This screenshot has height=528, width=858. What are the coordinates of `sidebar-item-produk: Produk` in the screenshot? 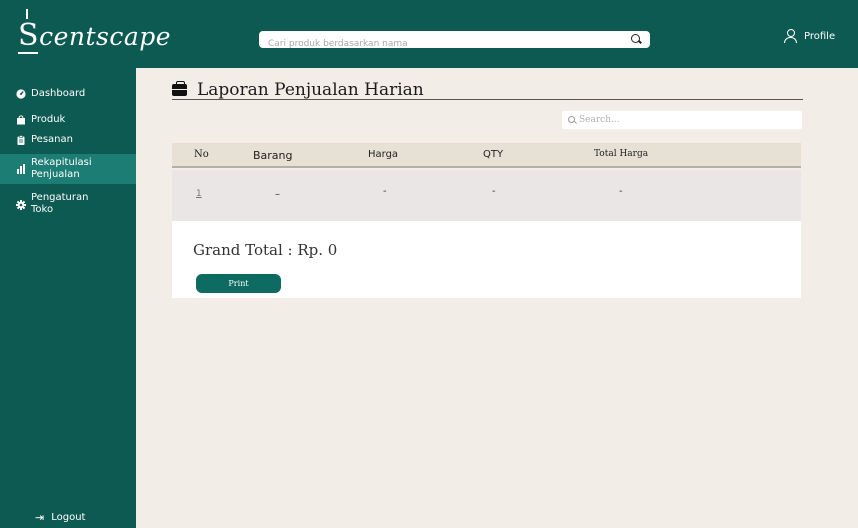 It's located at (68, 121).